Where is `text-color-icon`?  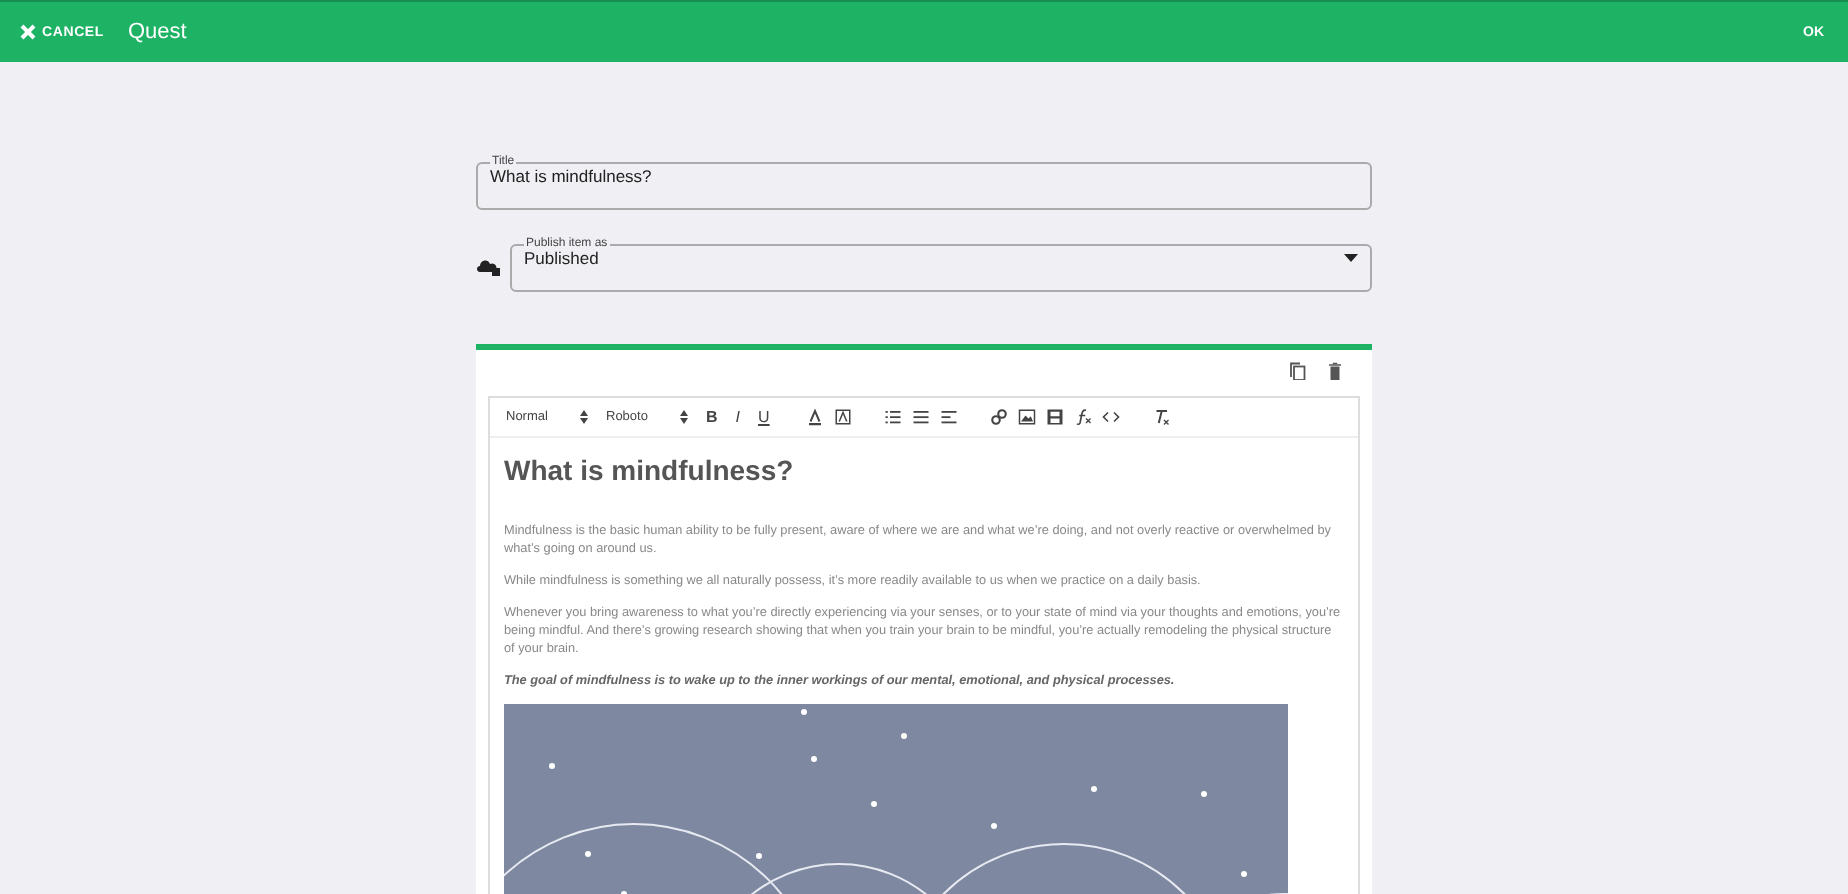 text-color-icon is located at coordinates (814, 417).